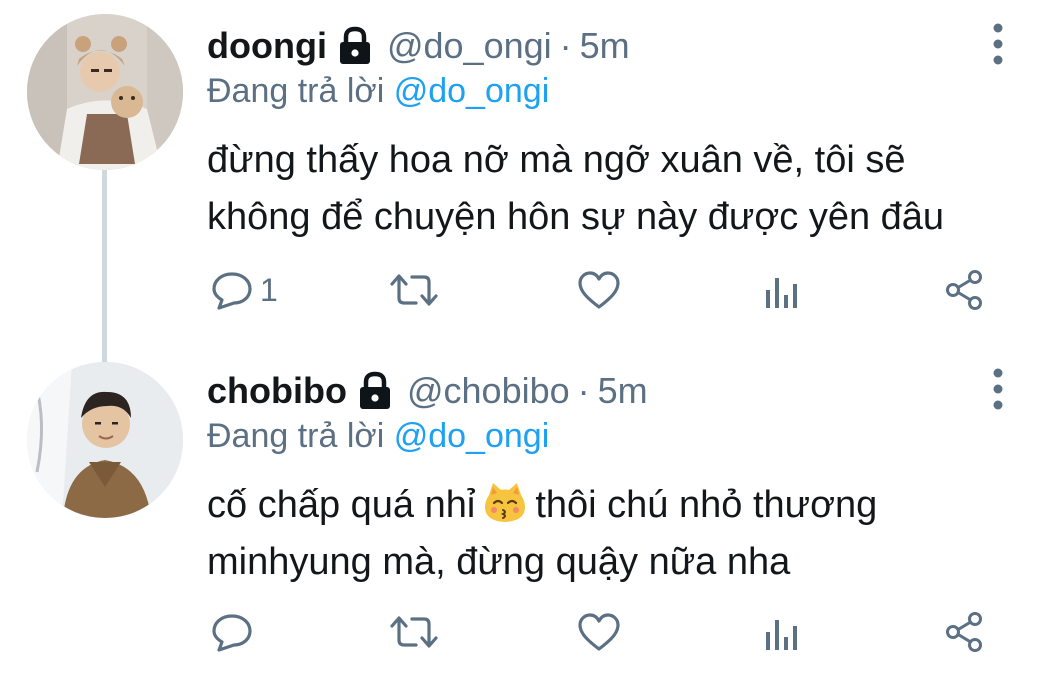 The height and width of the screenshot is (676, 1060). I want to click on tweet-text-segment: cố chấp quá nhỉ, so click(341, 505).